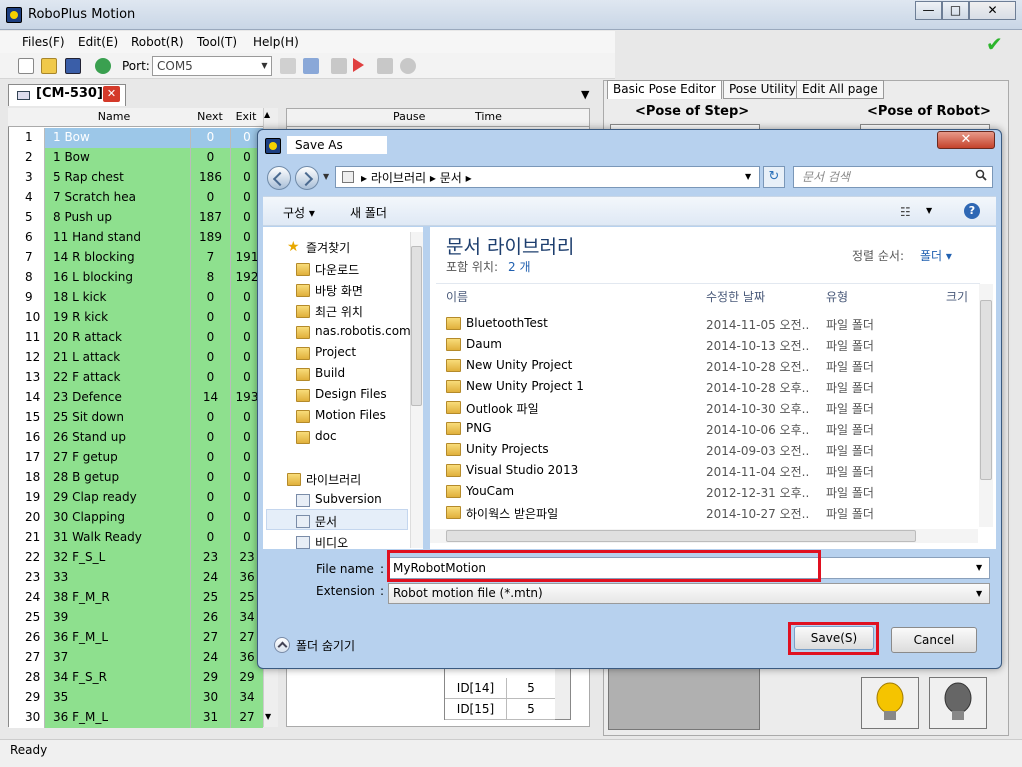 The width and height of the screenshot is (1022, 767). What do you see at coordinates (986, 390) in the screenshot?
I see `file-scroll-thumb` at bounding box center [986, 390].